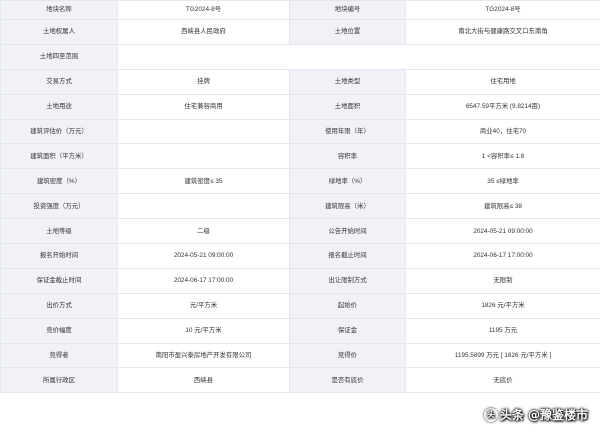 The height and width of the screenshot is (433, 600). I want to click on field-value: 南北大街与健康路交叉口东南角, so click(502, 32).